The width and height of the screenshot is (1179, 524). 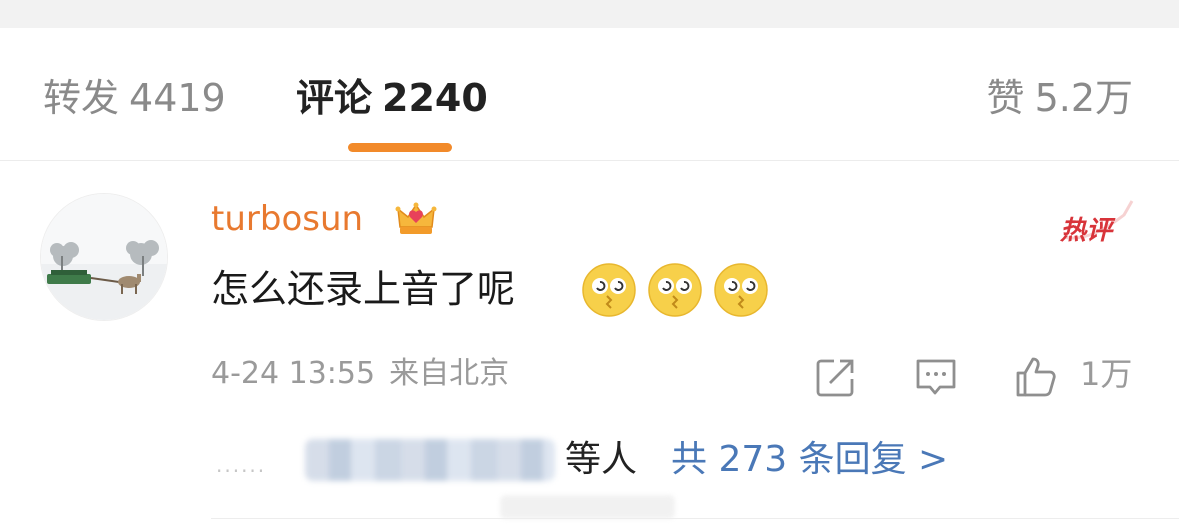 I want to click on active-tab-underline, so click(x=400, y=147).